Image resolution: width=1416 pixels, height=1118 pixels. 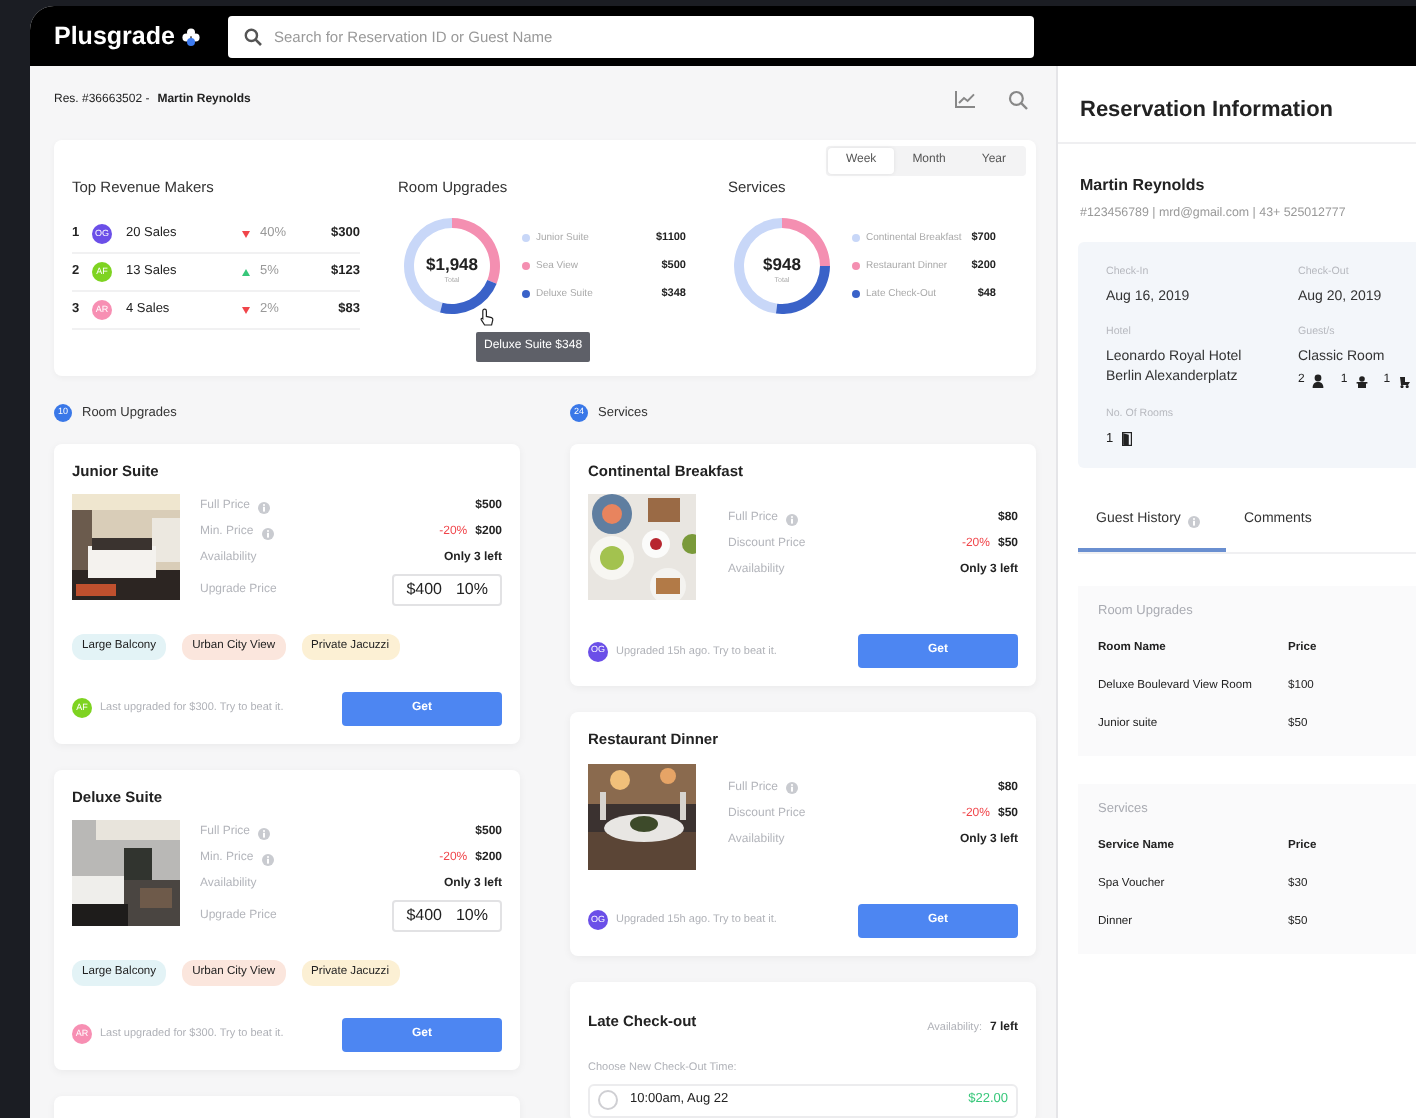 I want to click on door-icon, so click(x=1126, y=439).